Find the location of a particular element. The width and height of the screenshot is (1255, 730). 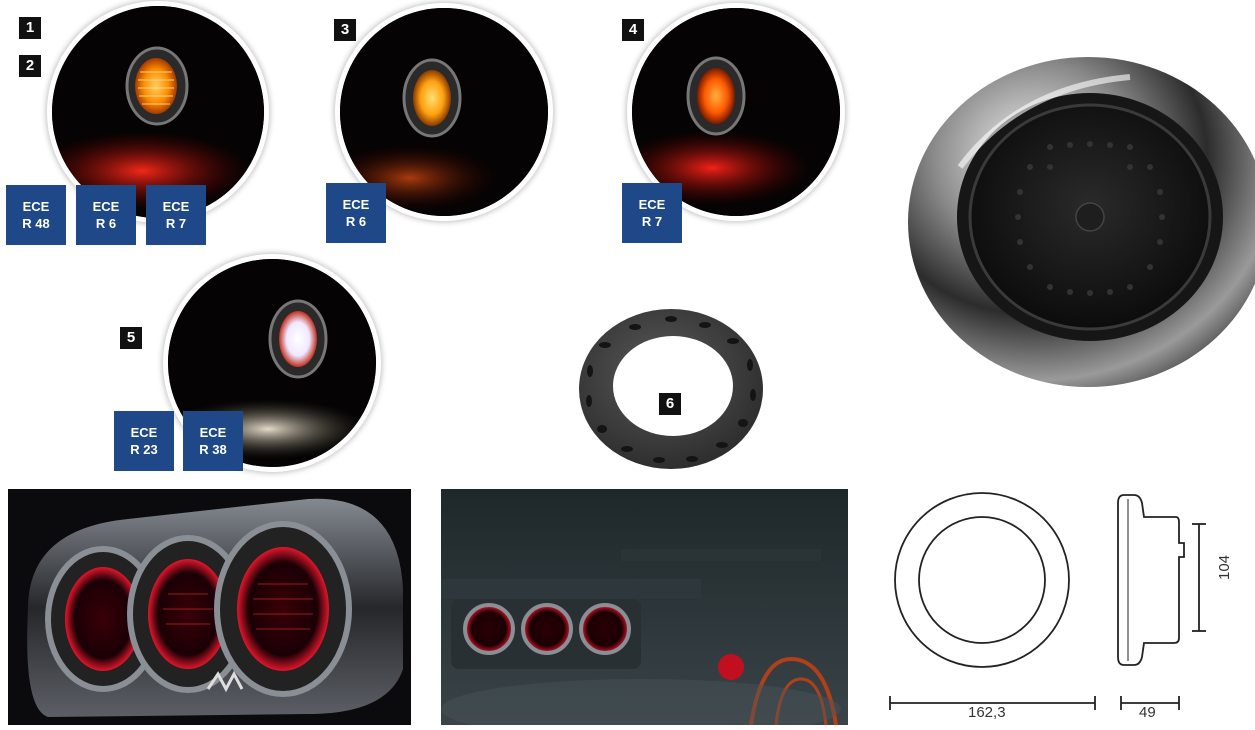

ece-badge-r38: ECE R 38 is located at coordinates (213, 441).